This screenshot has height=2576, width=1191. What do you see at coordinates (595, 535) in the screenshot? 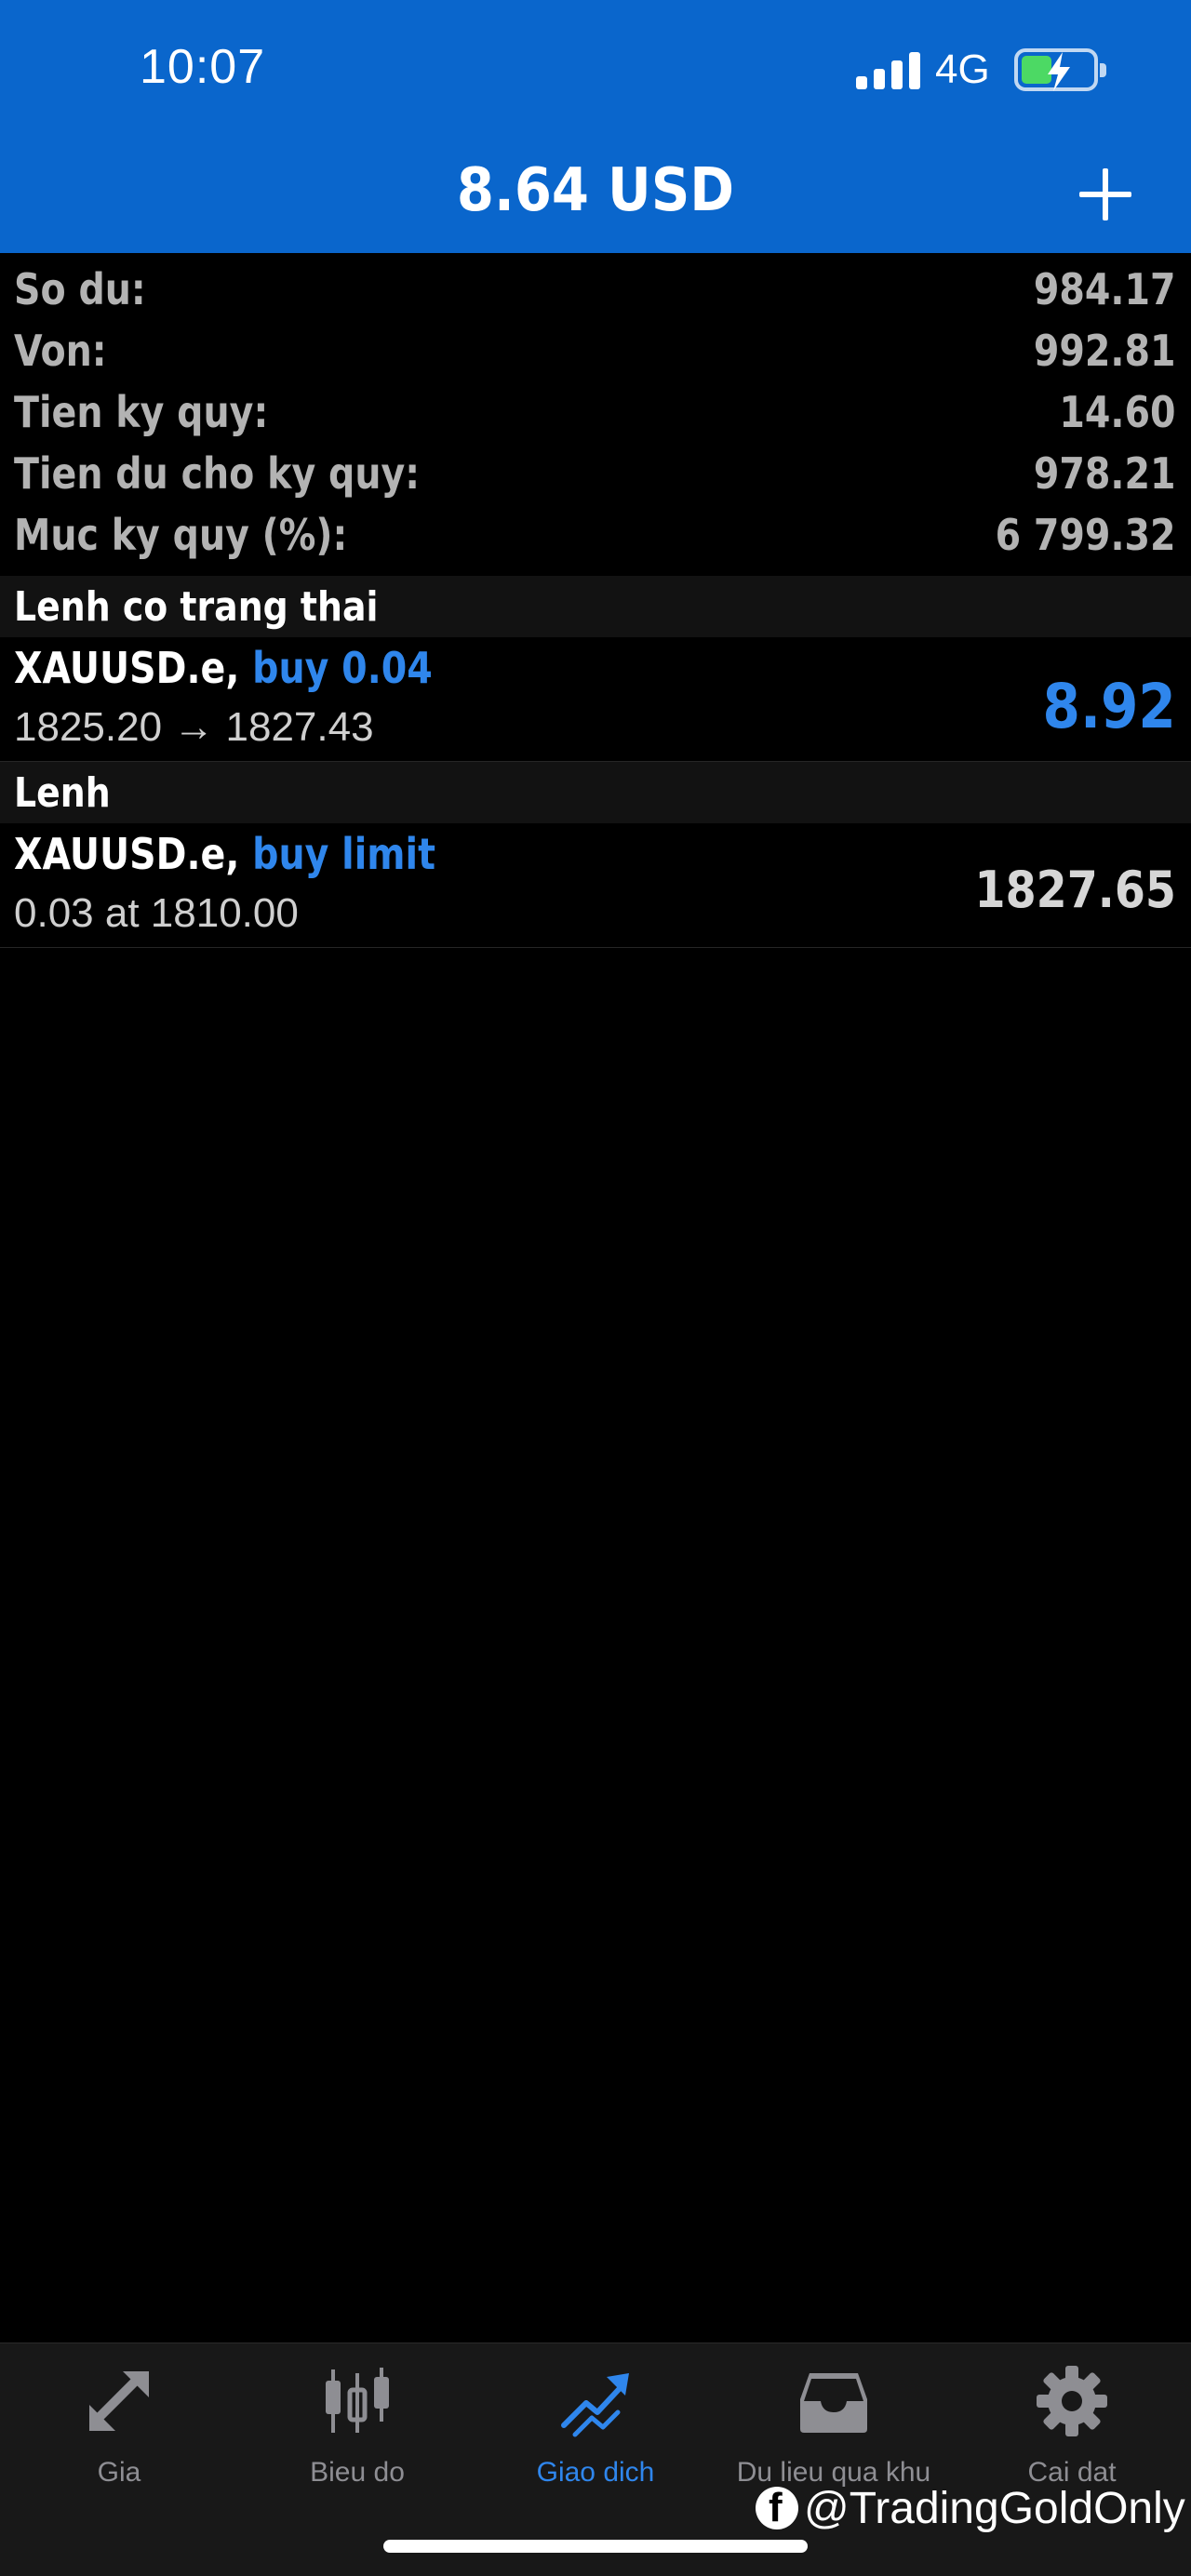
I see `summary-row-margin-level: Muc ky quy (%): 6 799.32` at bounding box center [595, 535].